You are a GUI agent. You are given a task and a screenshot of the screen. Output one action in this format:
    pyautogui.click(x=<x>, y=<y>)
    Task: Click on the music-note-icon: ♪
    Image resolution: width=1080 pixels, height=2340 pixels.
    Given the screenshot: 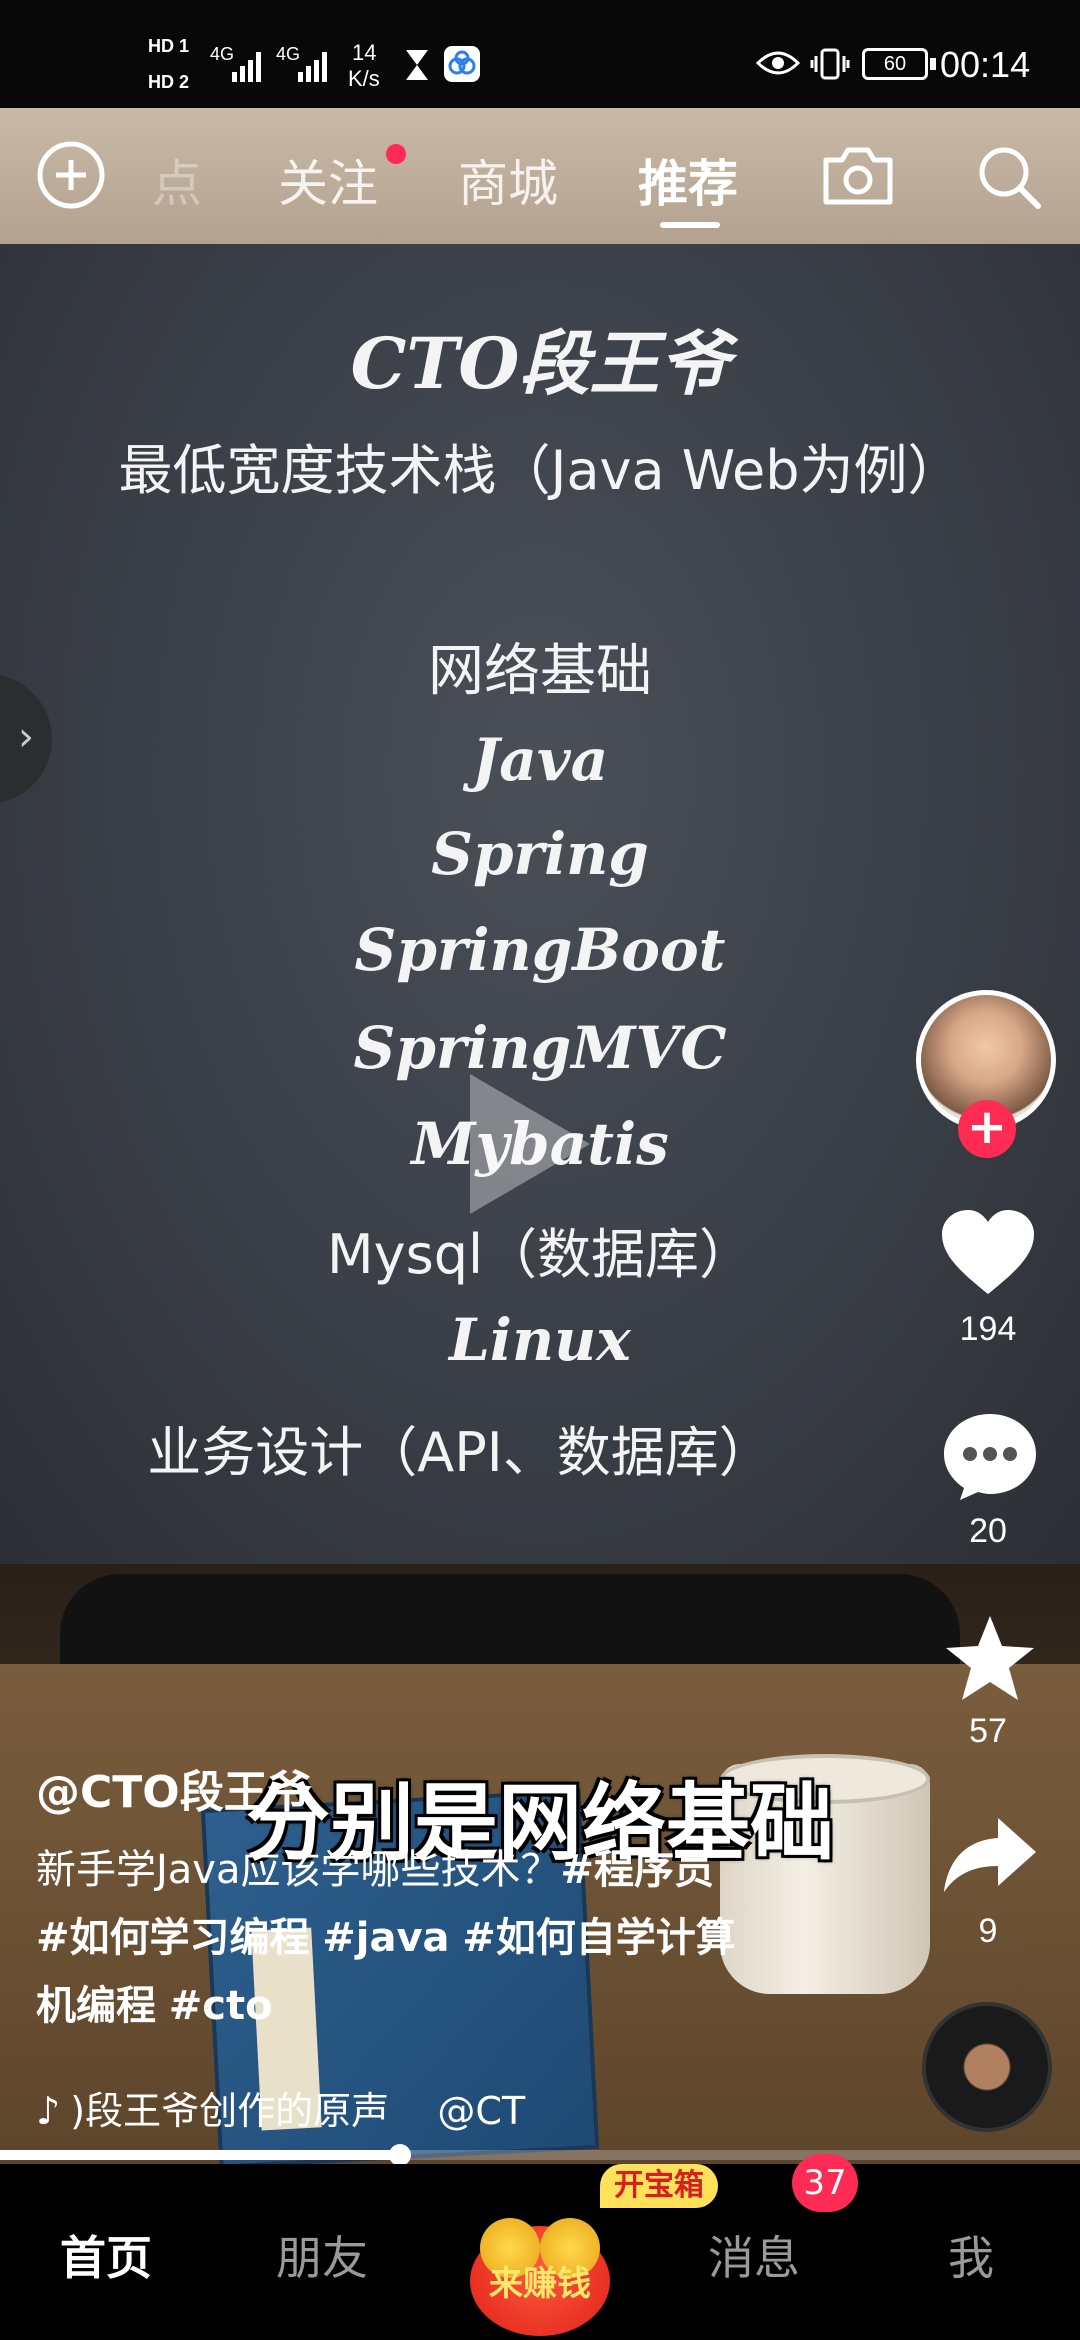 What is the action you would take?
    pyautogui.click(x=48, y=2111)
    